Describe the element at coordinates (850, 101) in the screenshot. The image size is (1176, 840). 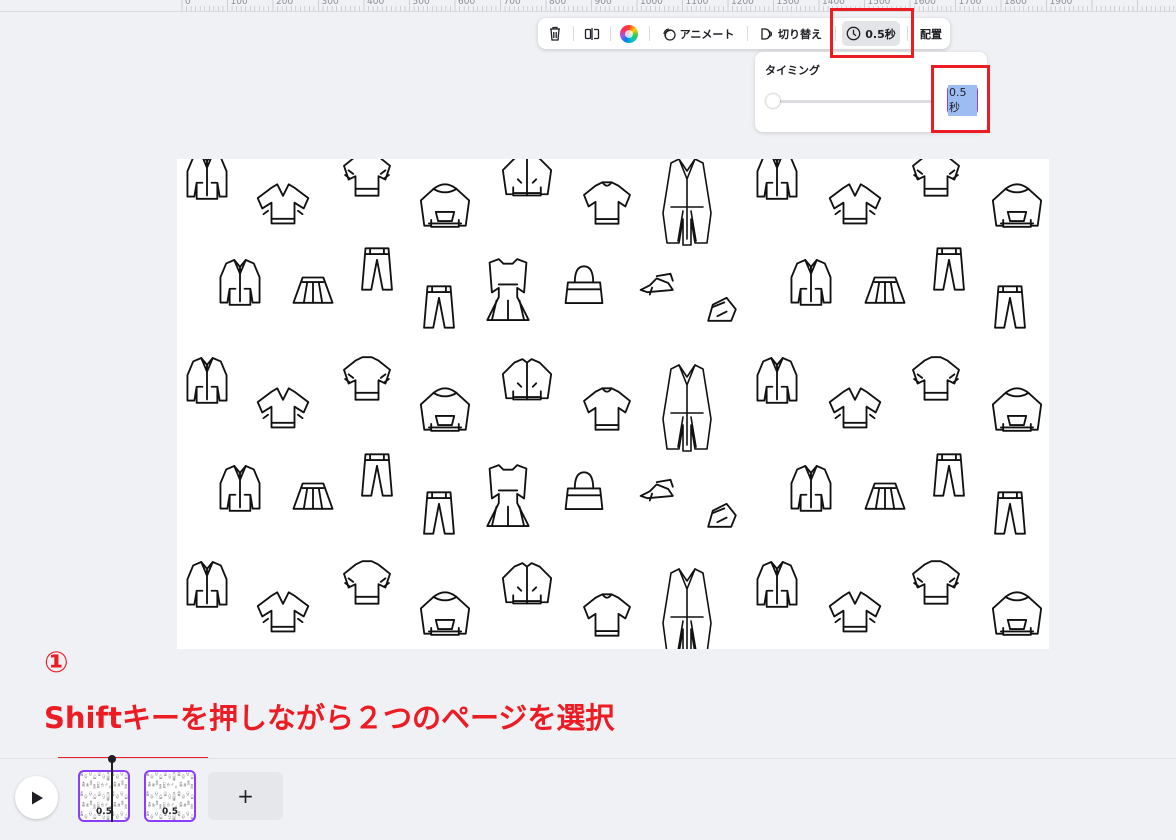
I see `timing-slider-track` at that location.